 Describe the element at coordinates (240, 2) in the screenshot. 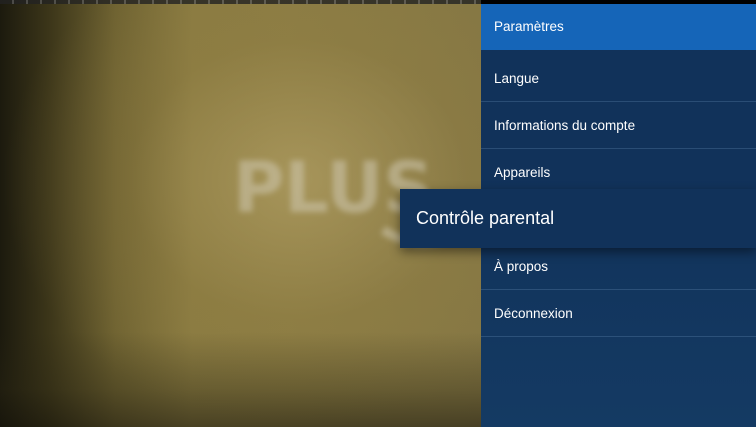

I see `background-top-edge` at that location.